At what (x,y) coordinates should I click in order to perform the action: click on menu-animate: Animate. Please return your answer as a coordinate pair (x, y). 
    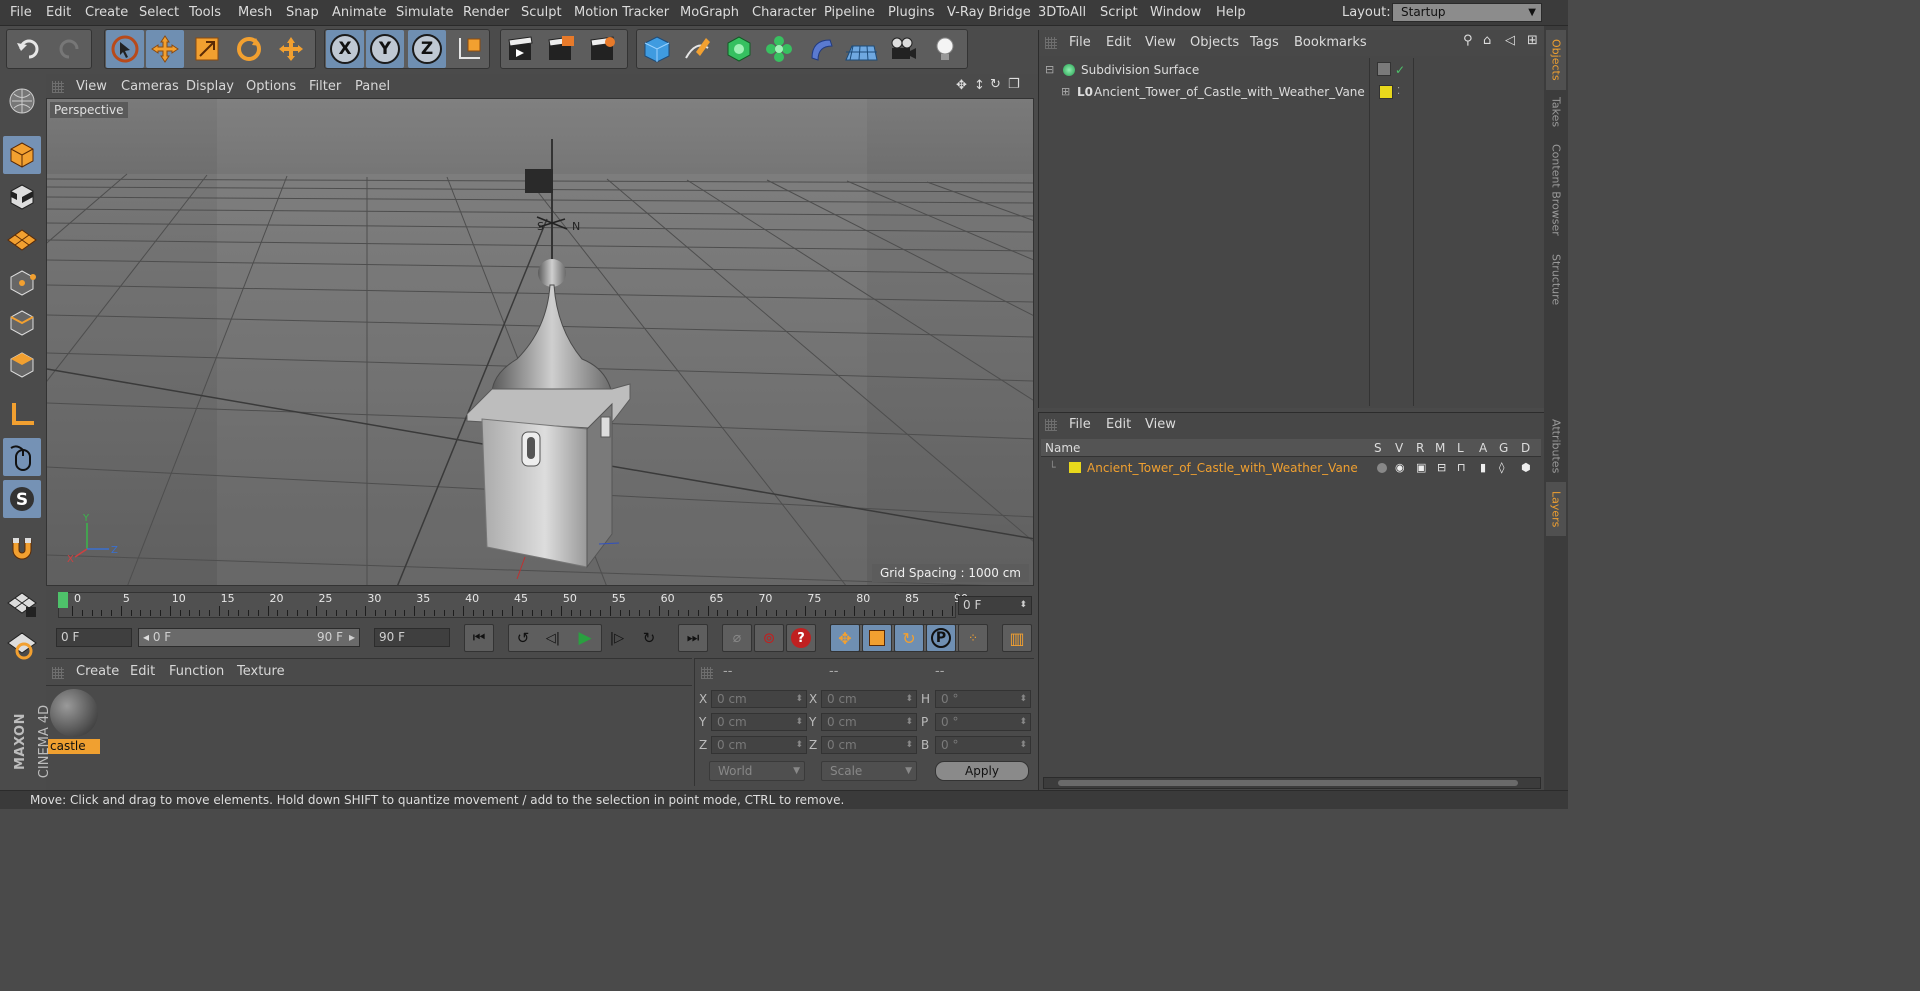
    Looking at the image, I should click on (359, 12).